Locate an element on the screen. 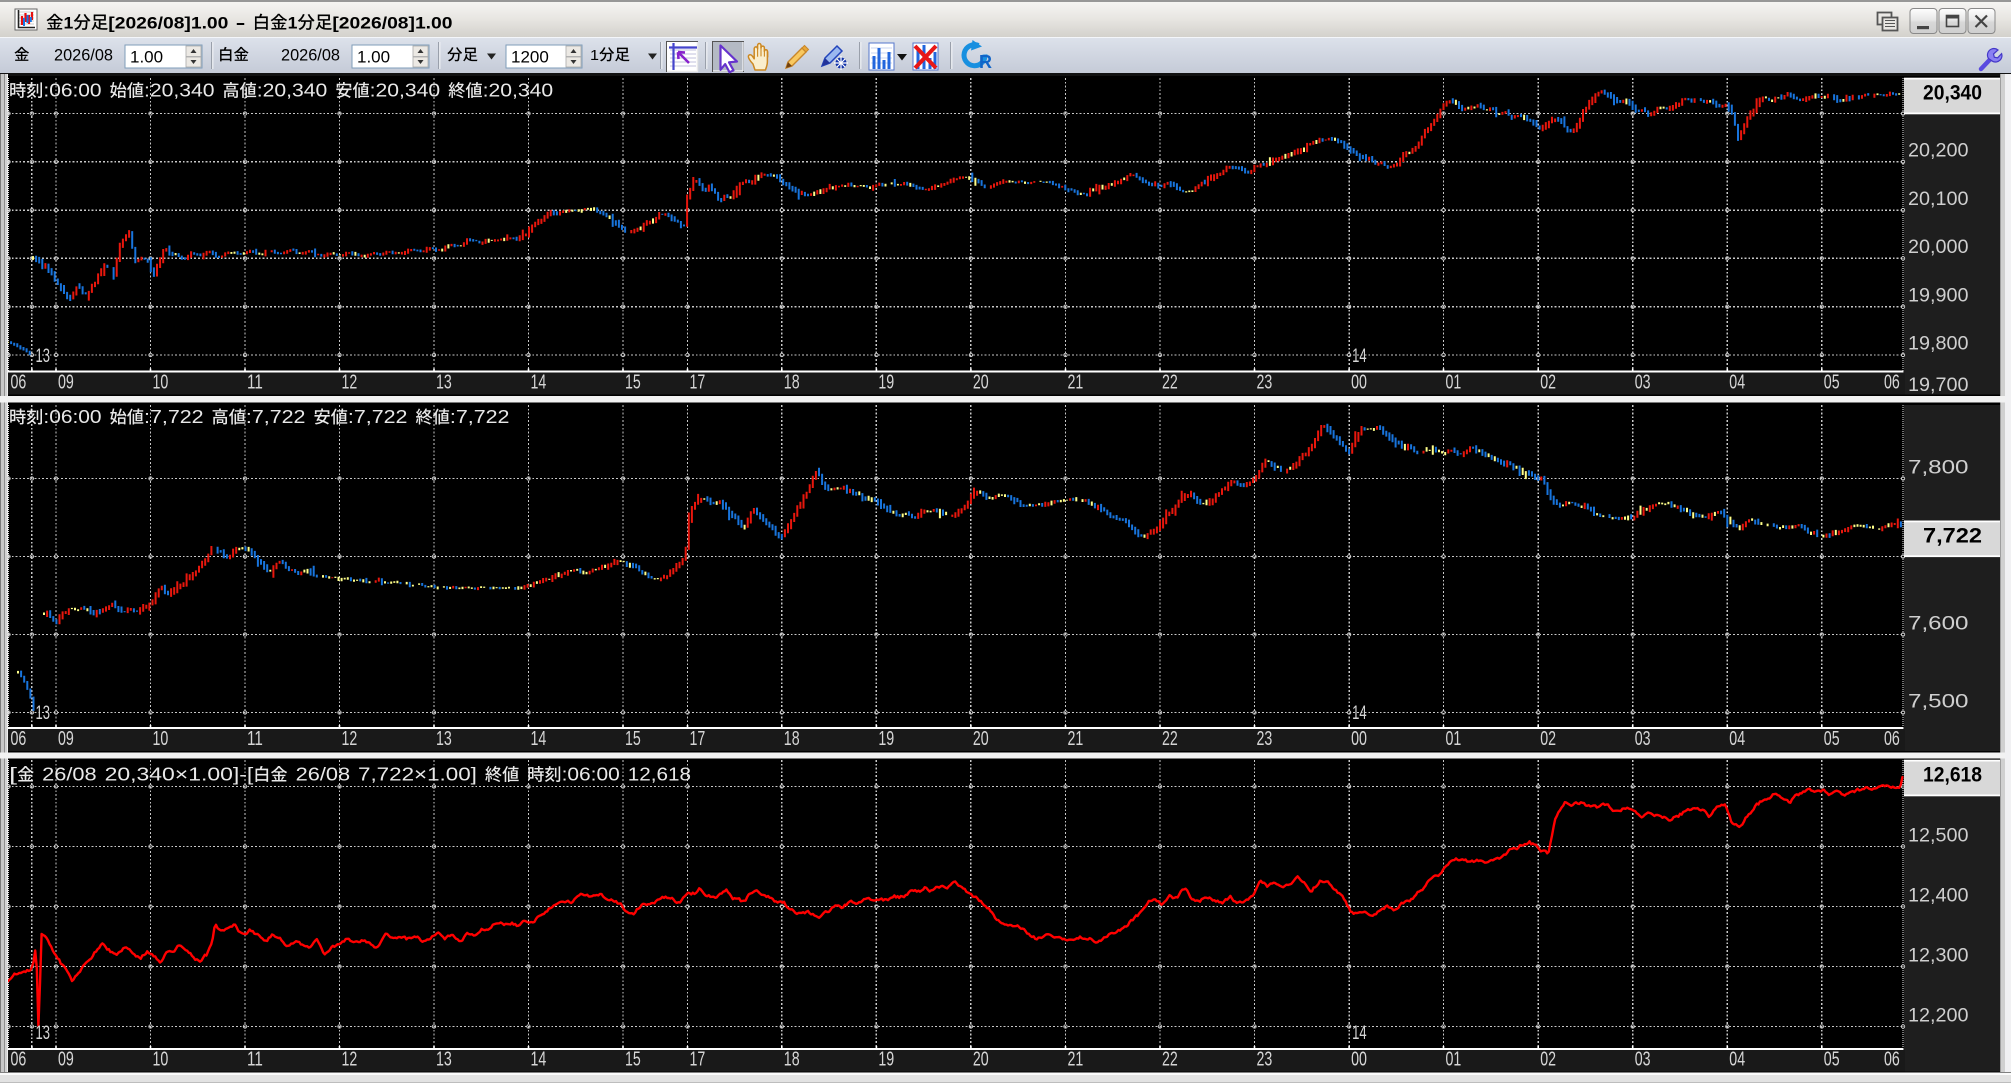  svg-text: 20,000 is located at coordinates (1938, 247).